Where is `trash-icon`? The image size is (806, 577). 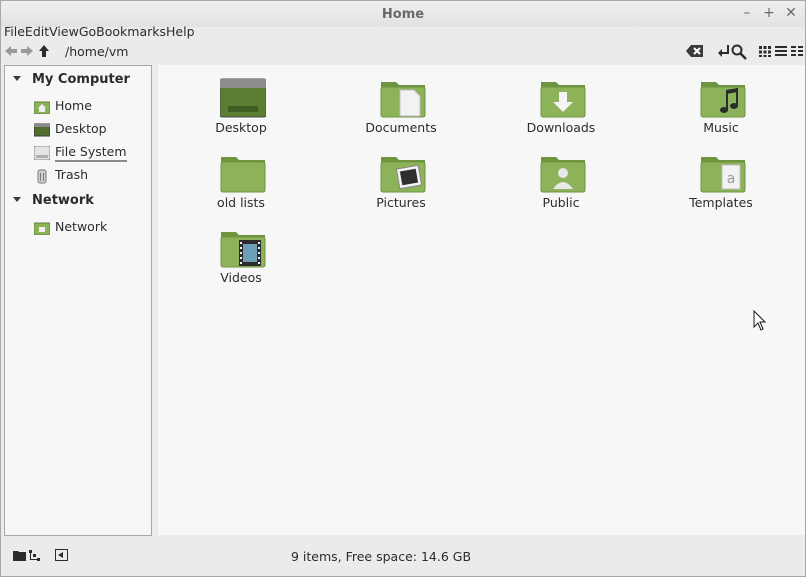 trash-icon is located at coordinates (42, 176).